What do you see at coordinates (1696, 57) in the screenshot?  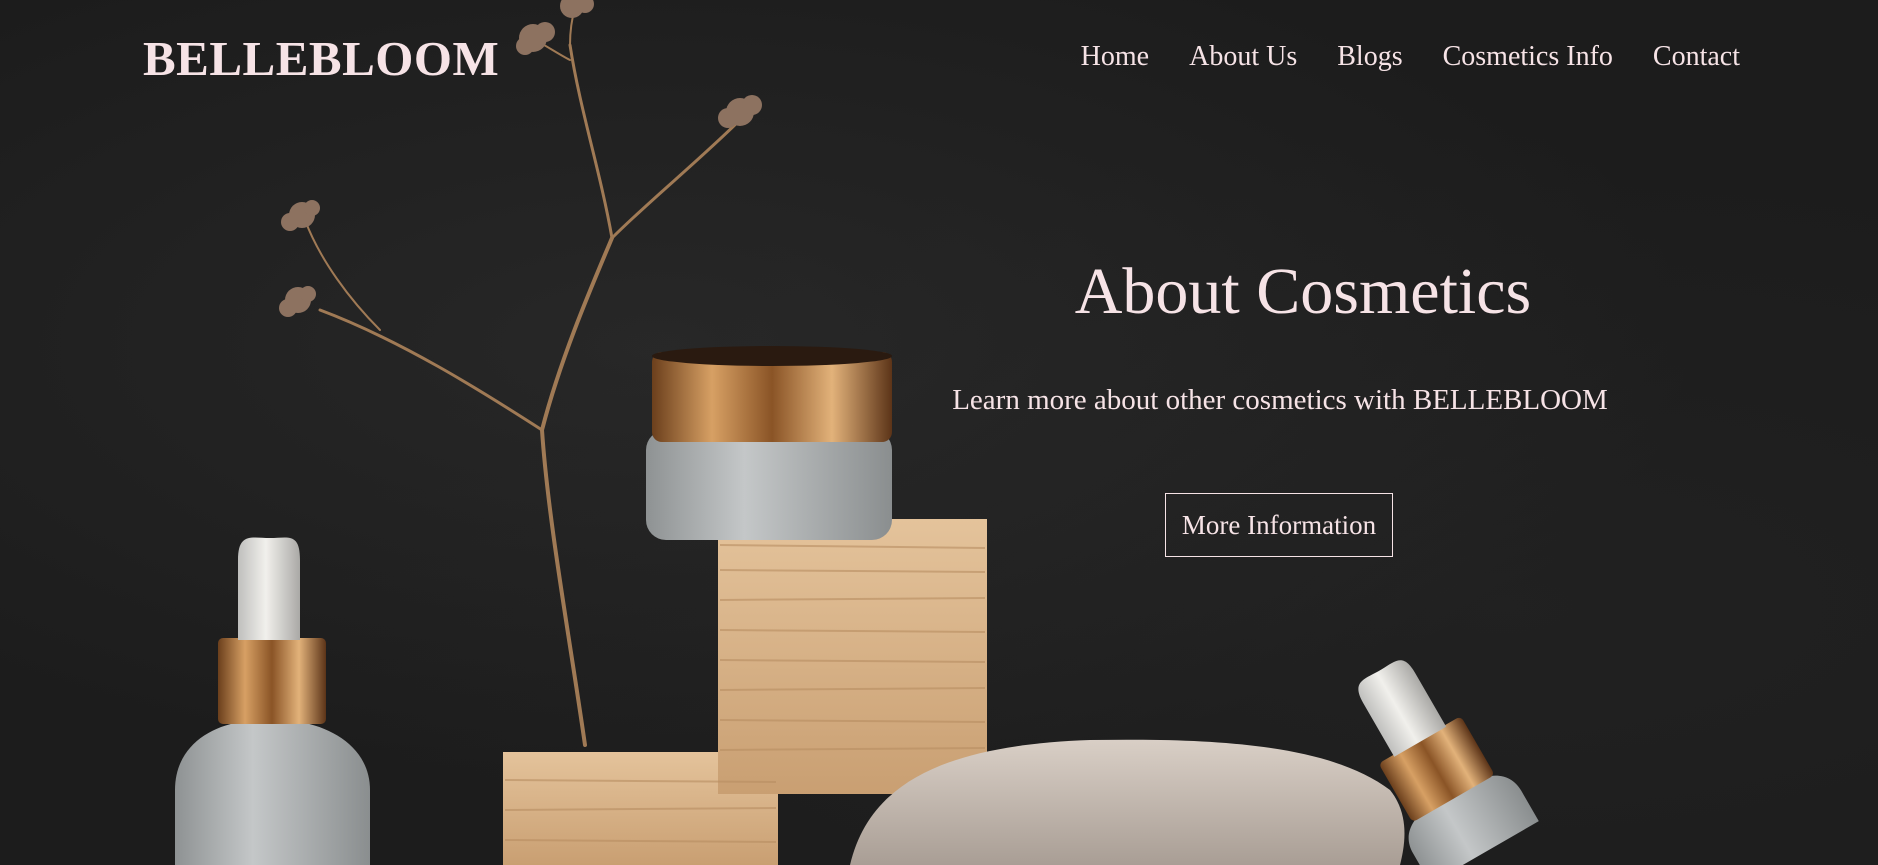 I see `nav-item-contact: Contact` at bounding box center [1696, 57].